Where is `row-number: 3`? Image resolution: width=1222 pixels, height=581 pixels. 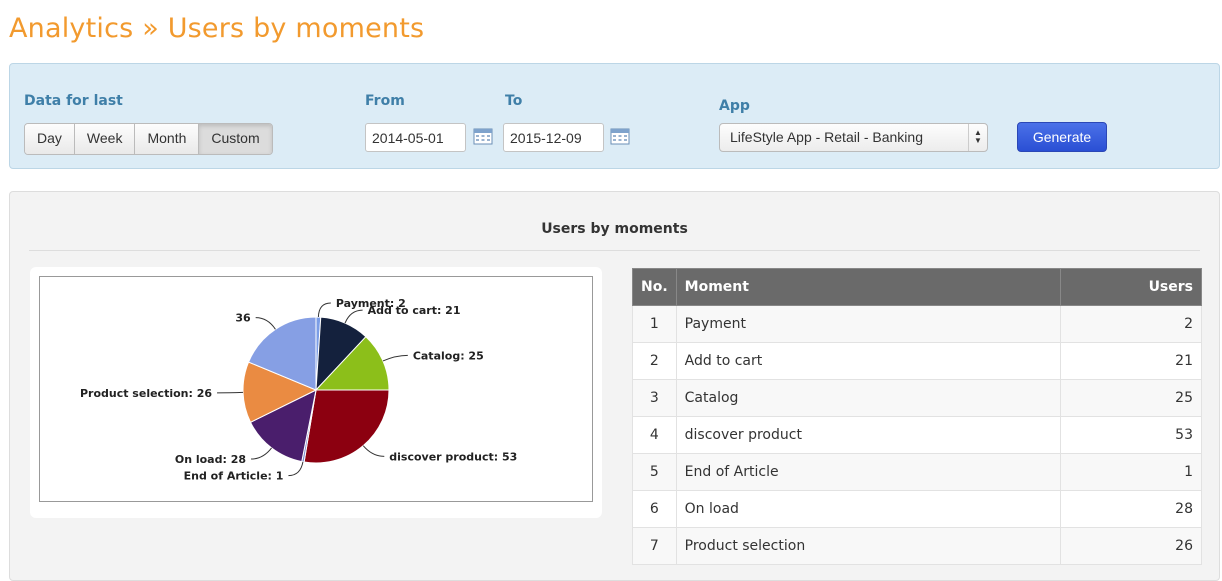 row-number: 3 is located at coordinates (655, 398).